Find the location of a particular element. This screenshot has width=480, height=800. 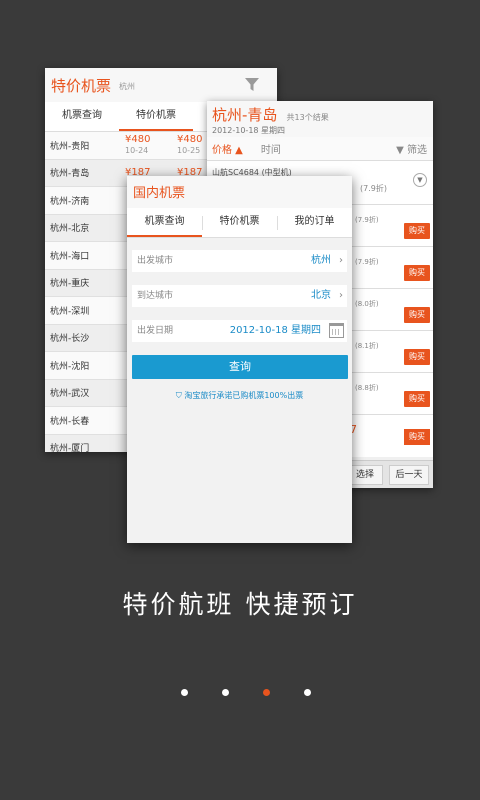

departure-date-field: 出发日期 2012-10-18 星期四 is located at coordinates (239, 331).